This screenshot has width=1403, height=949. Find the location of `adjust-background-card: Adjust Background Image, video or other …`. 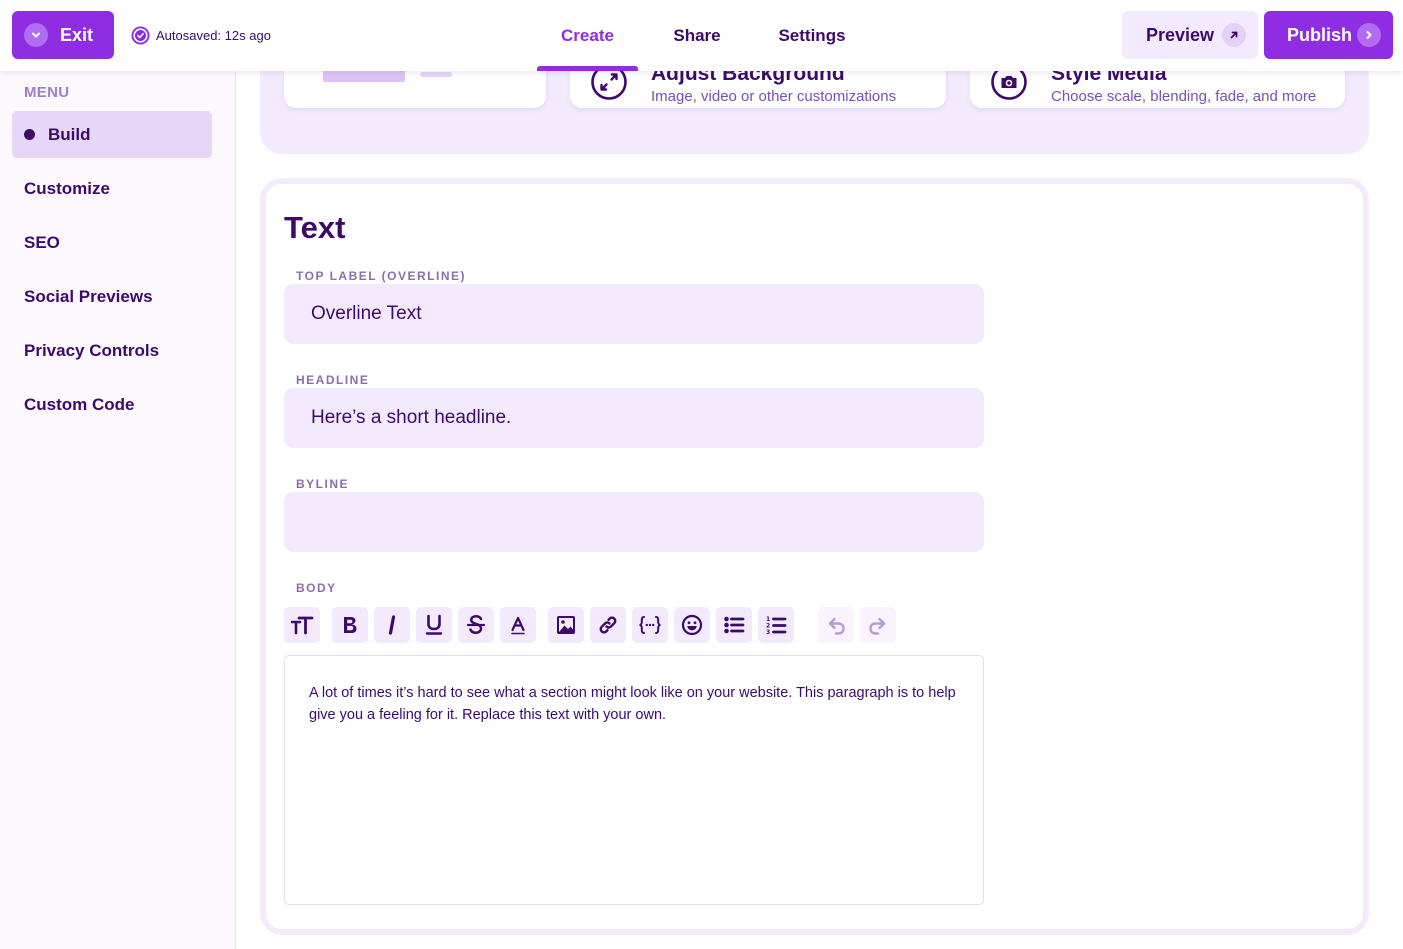

adjust-background-card: Adjust Background Image, video or other … is located at coordinates (758, 89).